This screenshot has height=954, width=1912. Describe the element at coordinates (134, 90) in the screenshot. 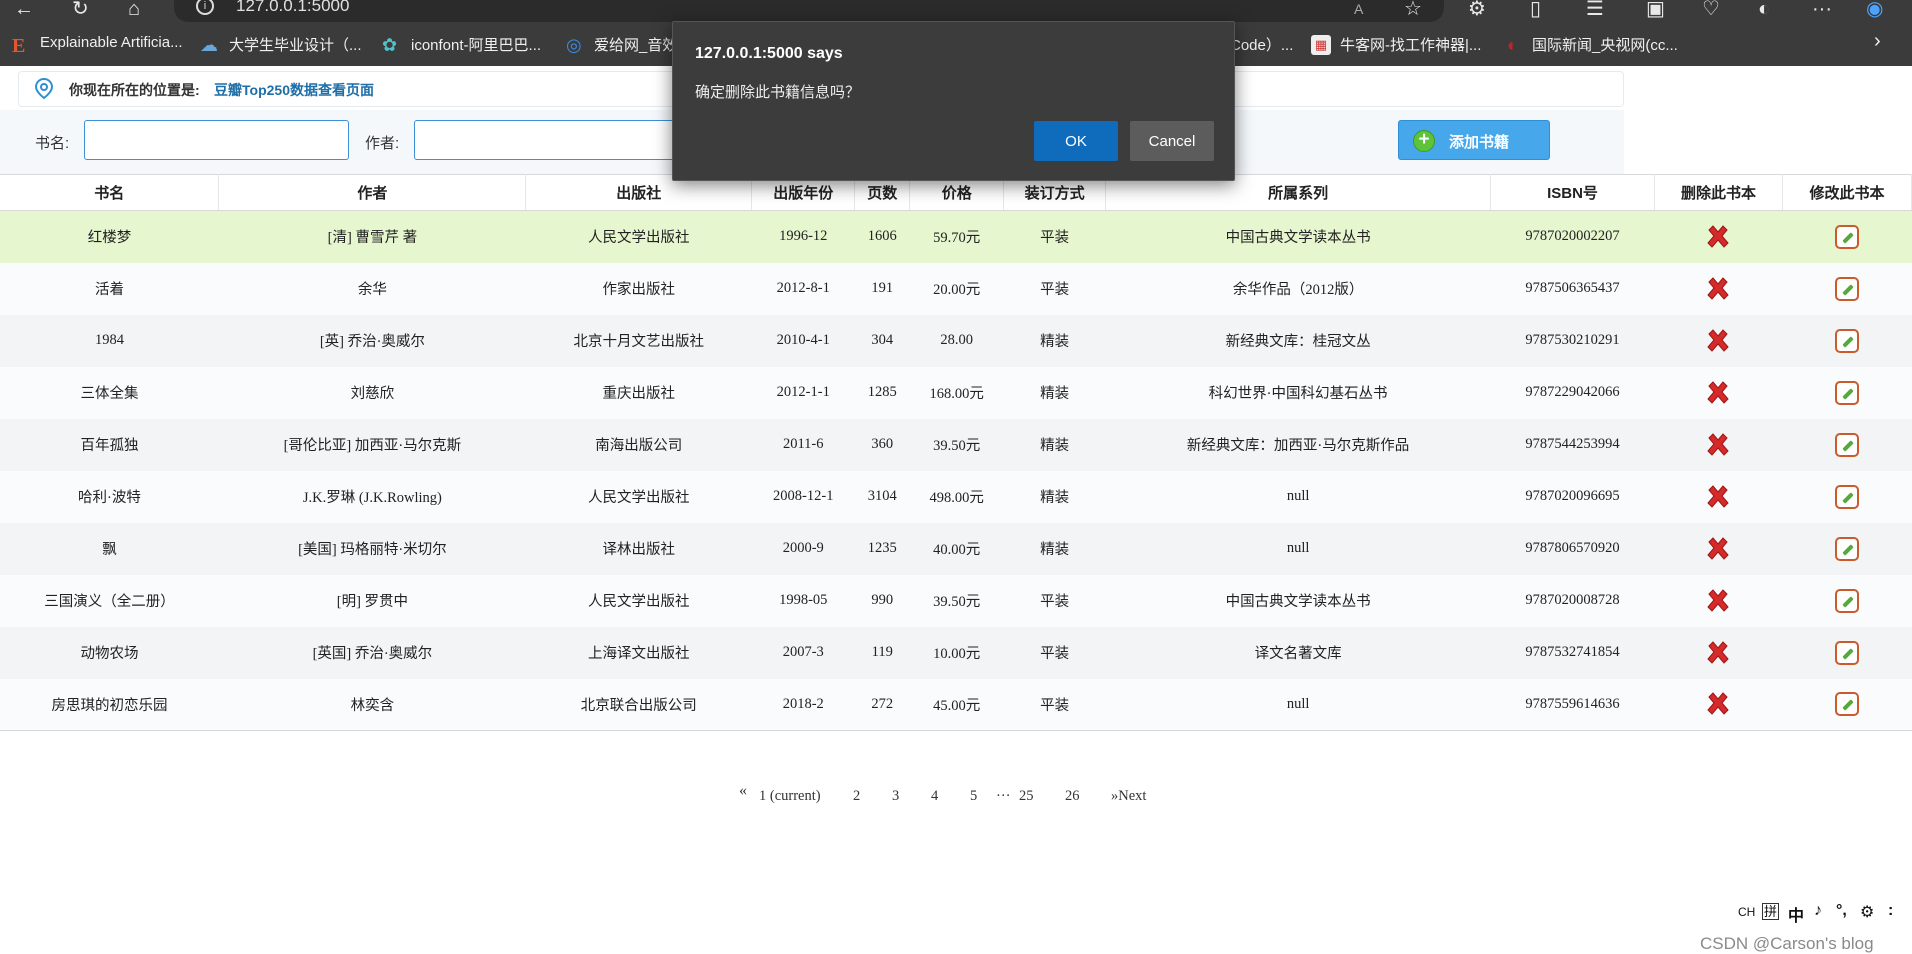

I see `breadcrumb-prefix: 你现在所在的位置是:` at that location.